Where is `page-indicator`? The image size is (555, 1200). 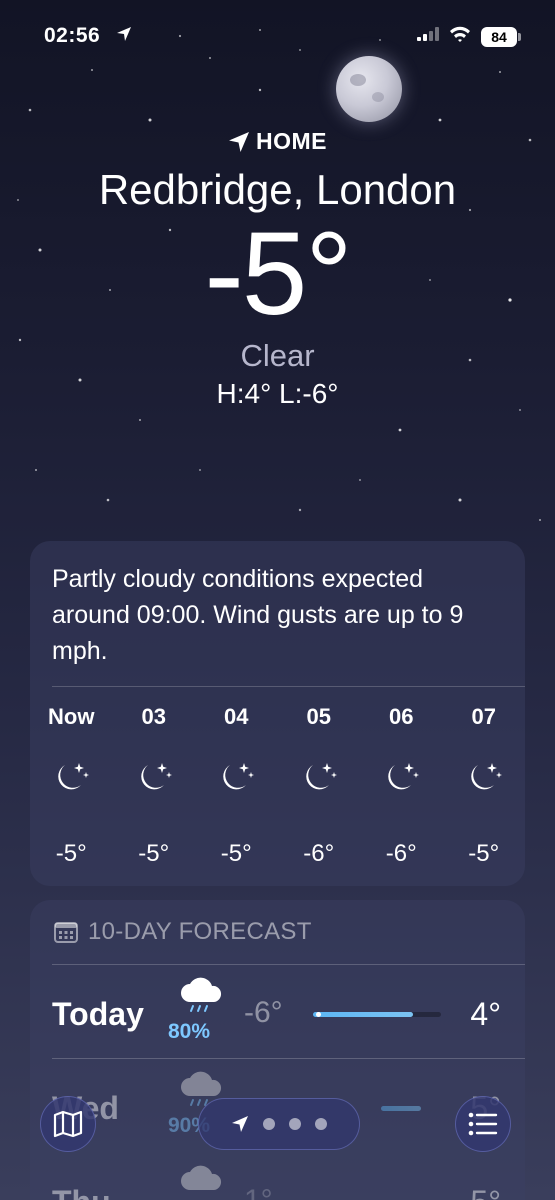 page-indicator is located at coordinates (279, 1124).